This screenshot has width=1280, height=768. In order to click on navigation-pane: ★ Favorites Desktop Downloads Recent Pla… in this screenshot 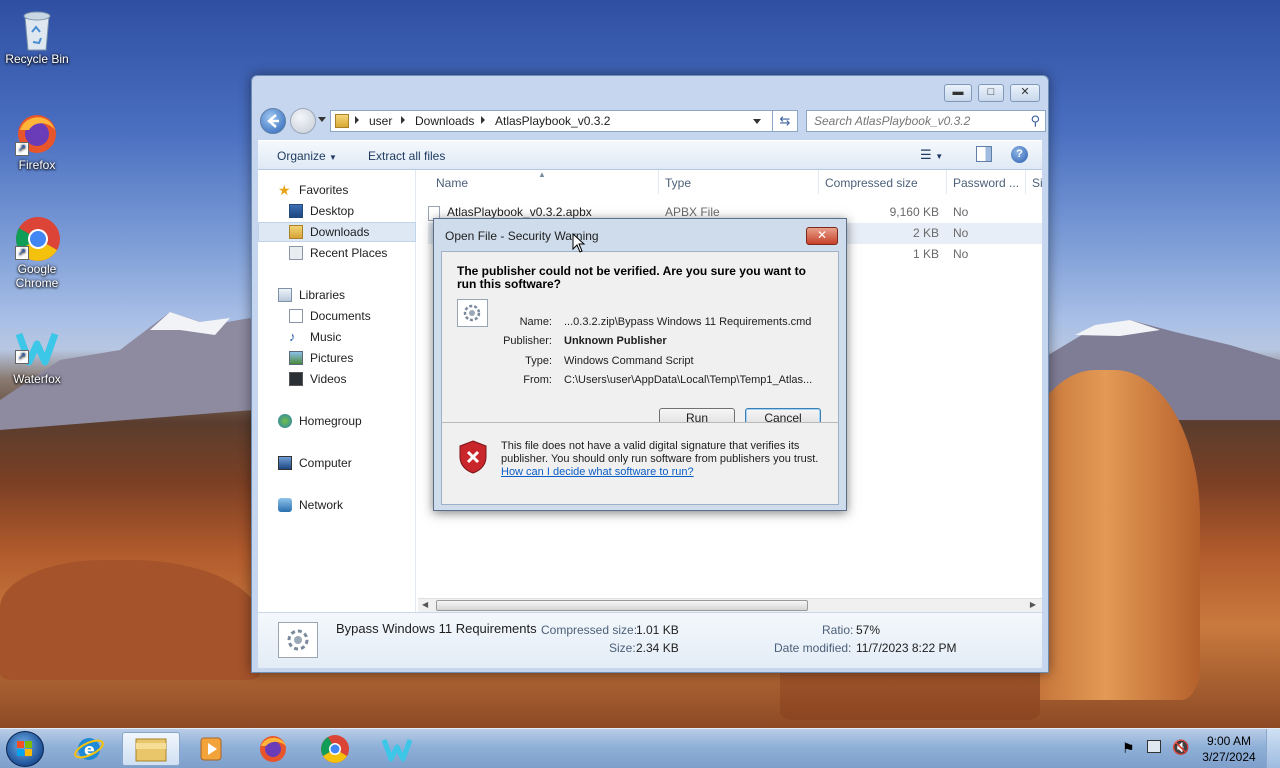, I will do `click(337, 391)`.